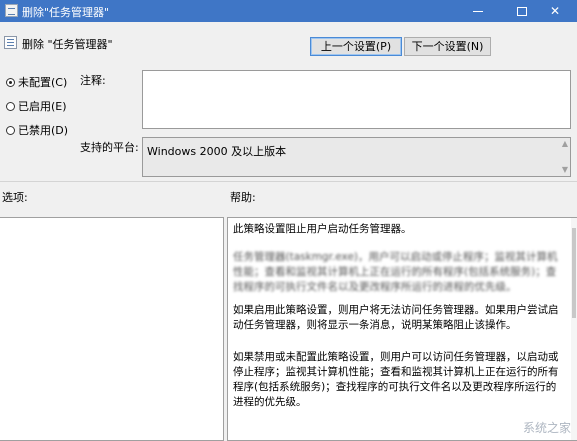 The width and height of the screenshot is (577, 441). I want to click on radio-not-configured: 未配置(C), so click(36, 82).